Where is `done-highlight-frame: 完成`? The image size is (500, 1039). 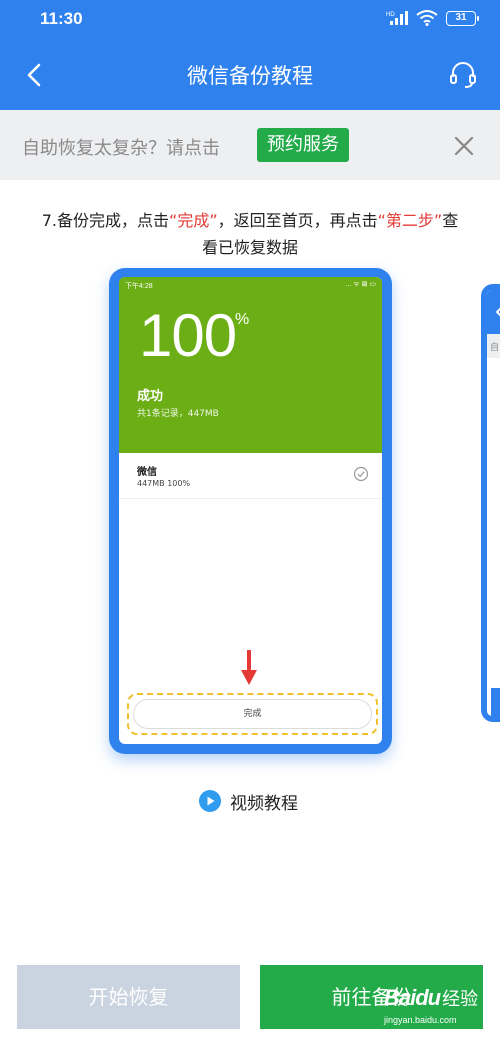
done-highlight-frame: 完成 is located at coordinates (252, 714).